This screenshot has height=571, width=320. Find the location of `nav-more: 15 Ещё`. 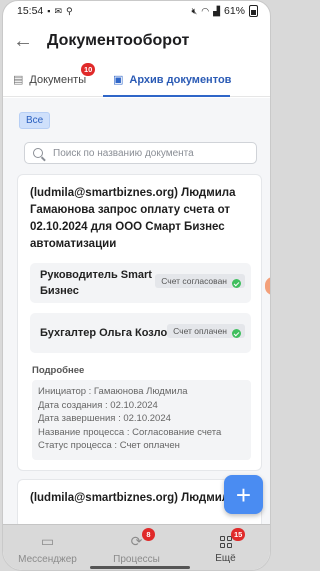

nav-more: 15 Ещё is located at coordinates (225, 547).